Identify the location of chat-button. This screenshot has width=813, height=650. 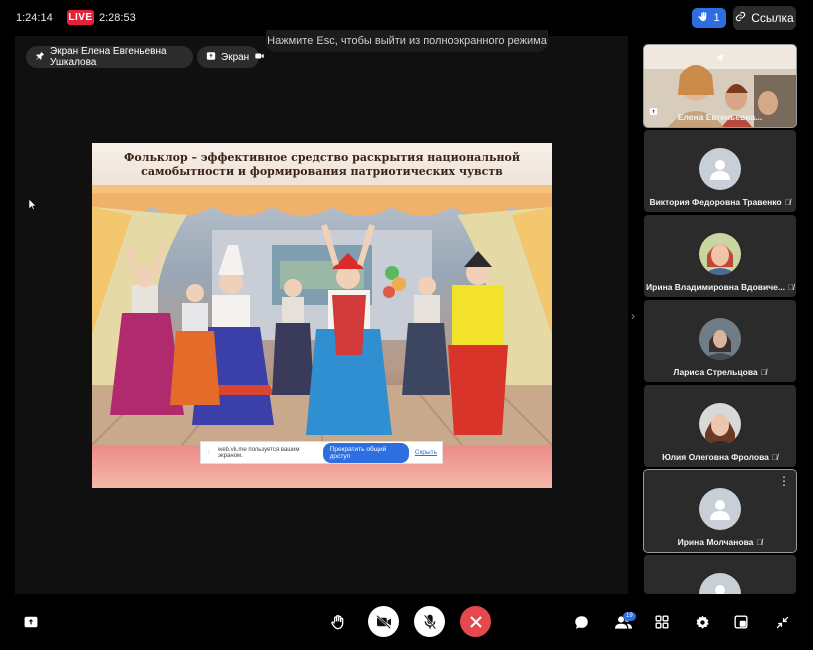
(581, 622).